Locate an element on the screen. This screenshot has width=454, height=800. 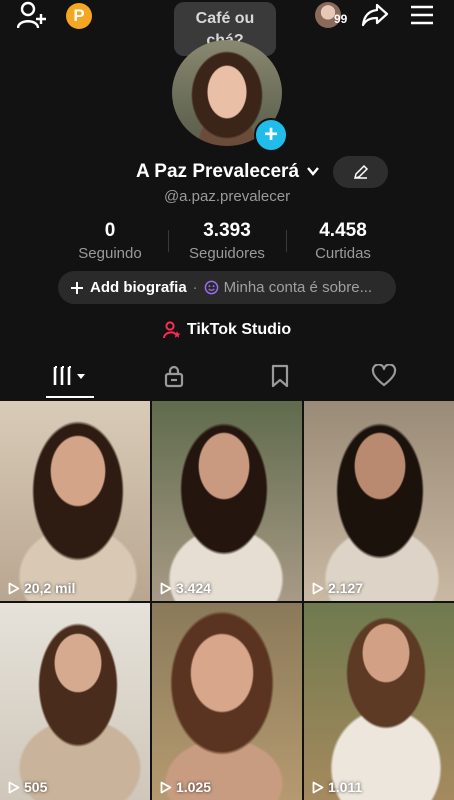
heart-icon is located at coordinates (384, 375).